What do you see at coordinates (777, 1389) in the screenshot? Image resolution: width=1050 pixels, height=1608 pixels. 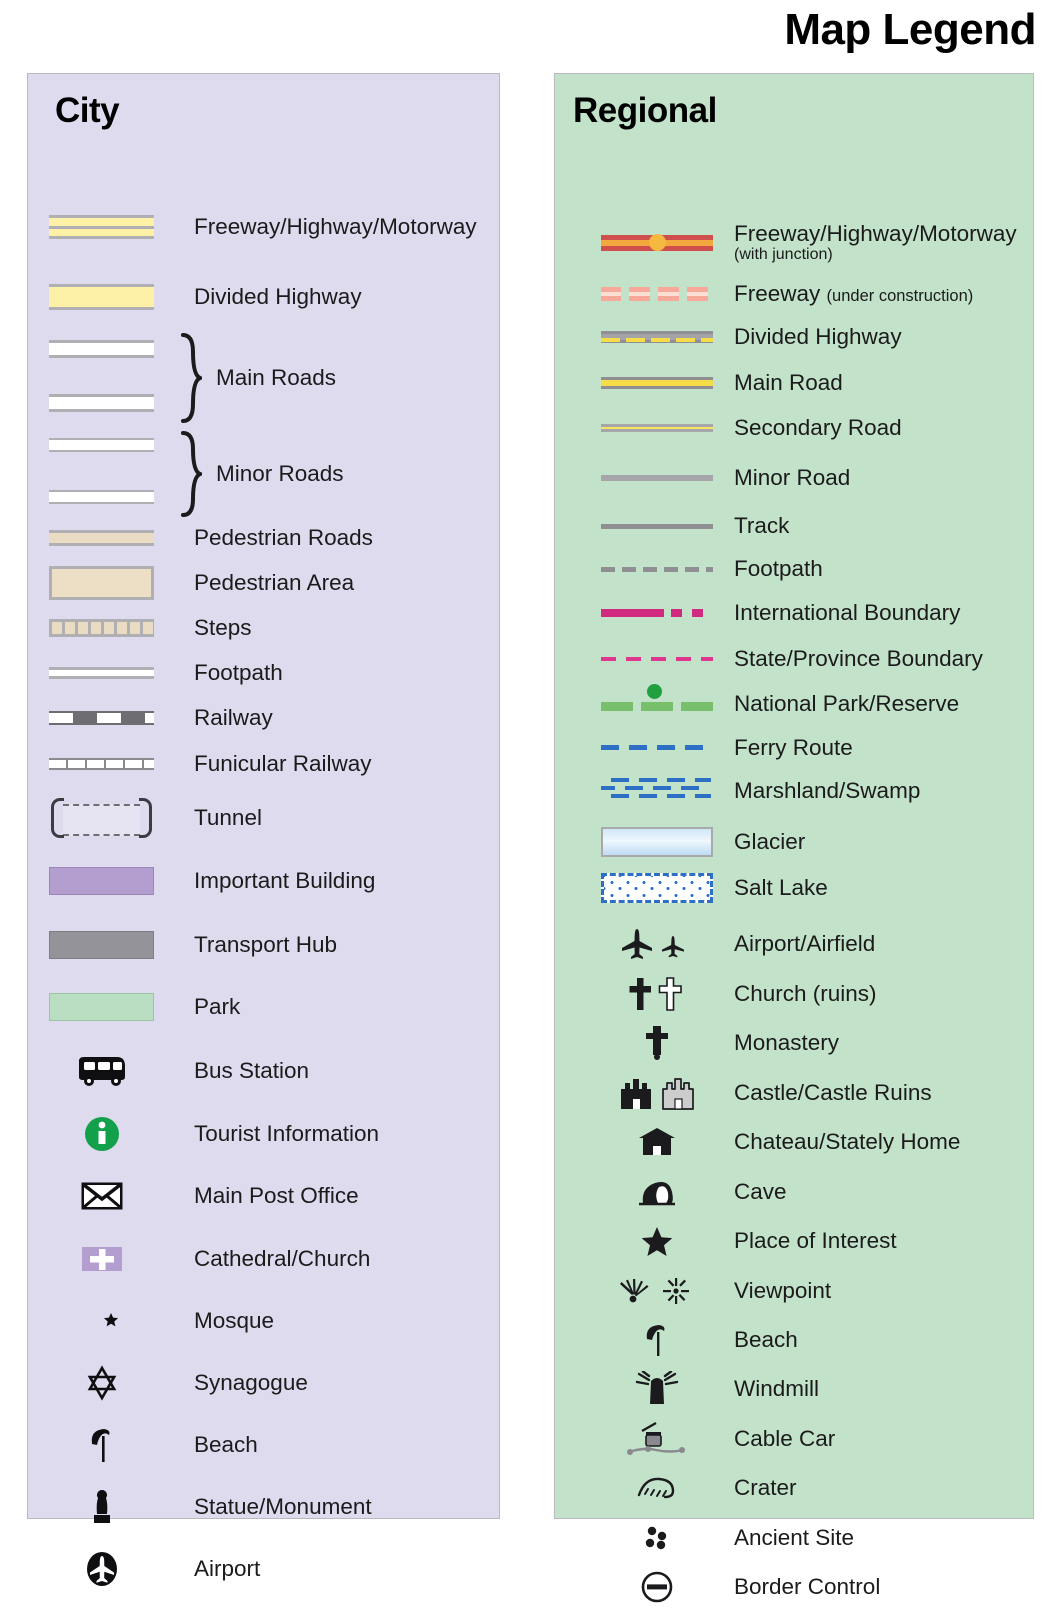 I see `legend-label: Windmill` at bounding box center [777, 1389].